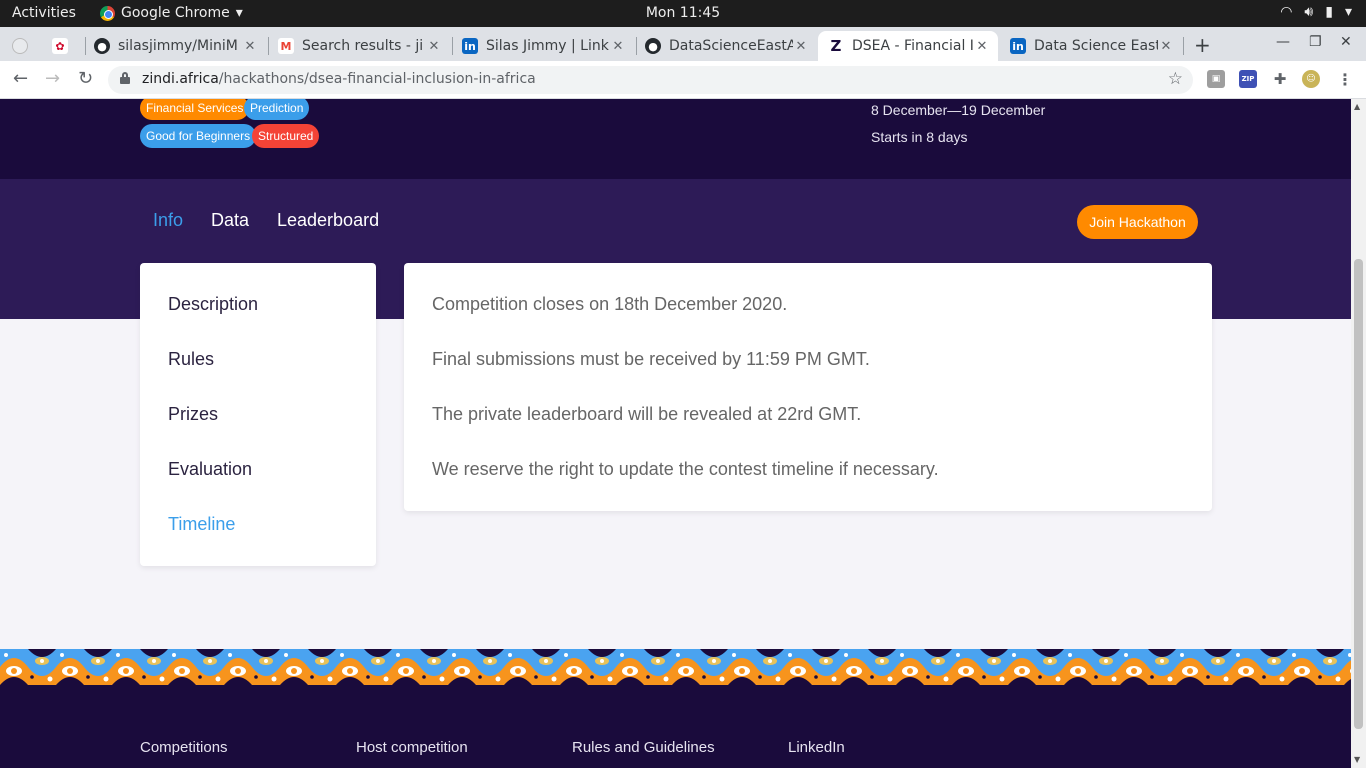 The image size is (1366, 768). I want to click on app-menu: Google Chrome ▾, so click(171, 13).